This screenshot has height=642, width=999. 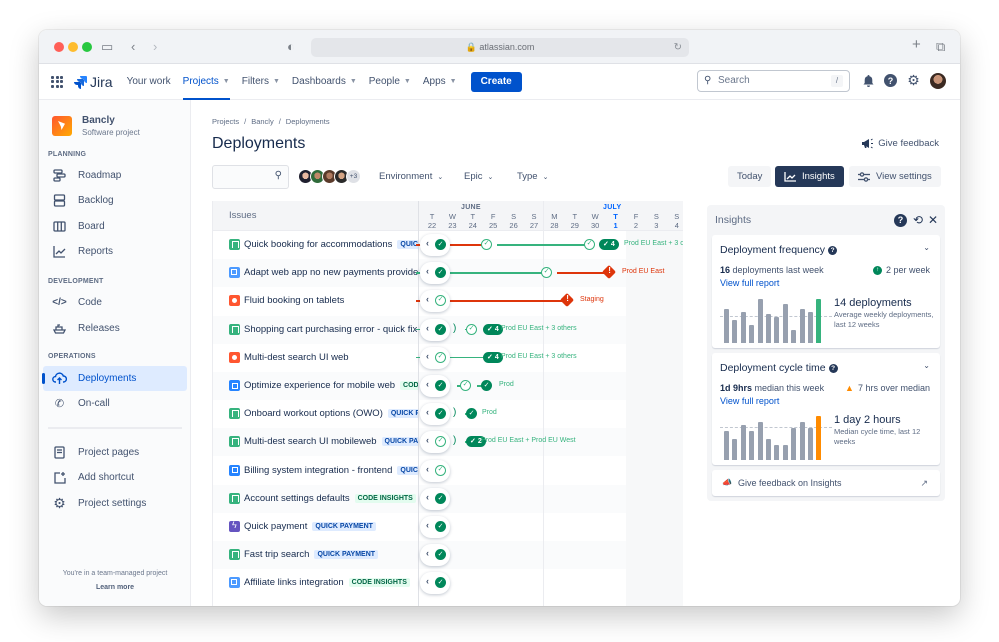 What do you see at coordinates (115, 251) in the screenshot?
I see `sidebar-item-reports: Reports` at bounding box center [115, 251].